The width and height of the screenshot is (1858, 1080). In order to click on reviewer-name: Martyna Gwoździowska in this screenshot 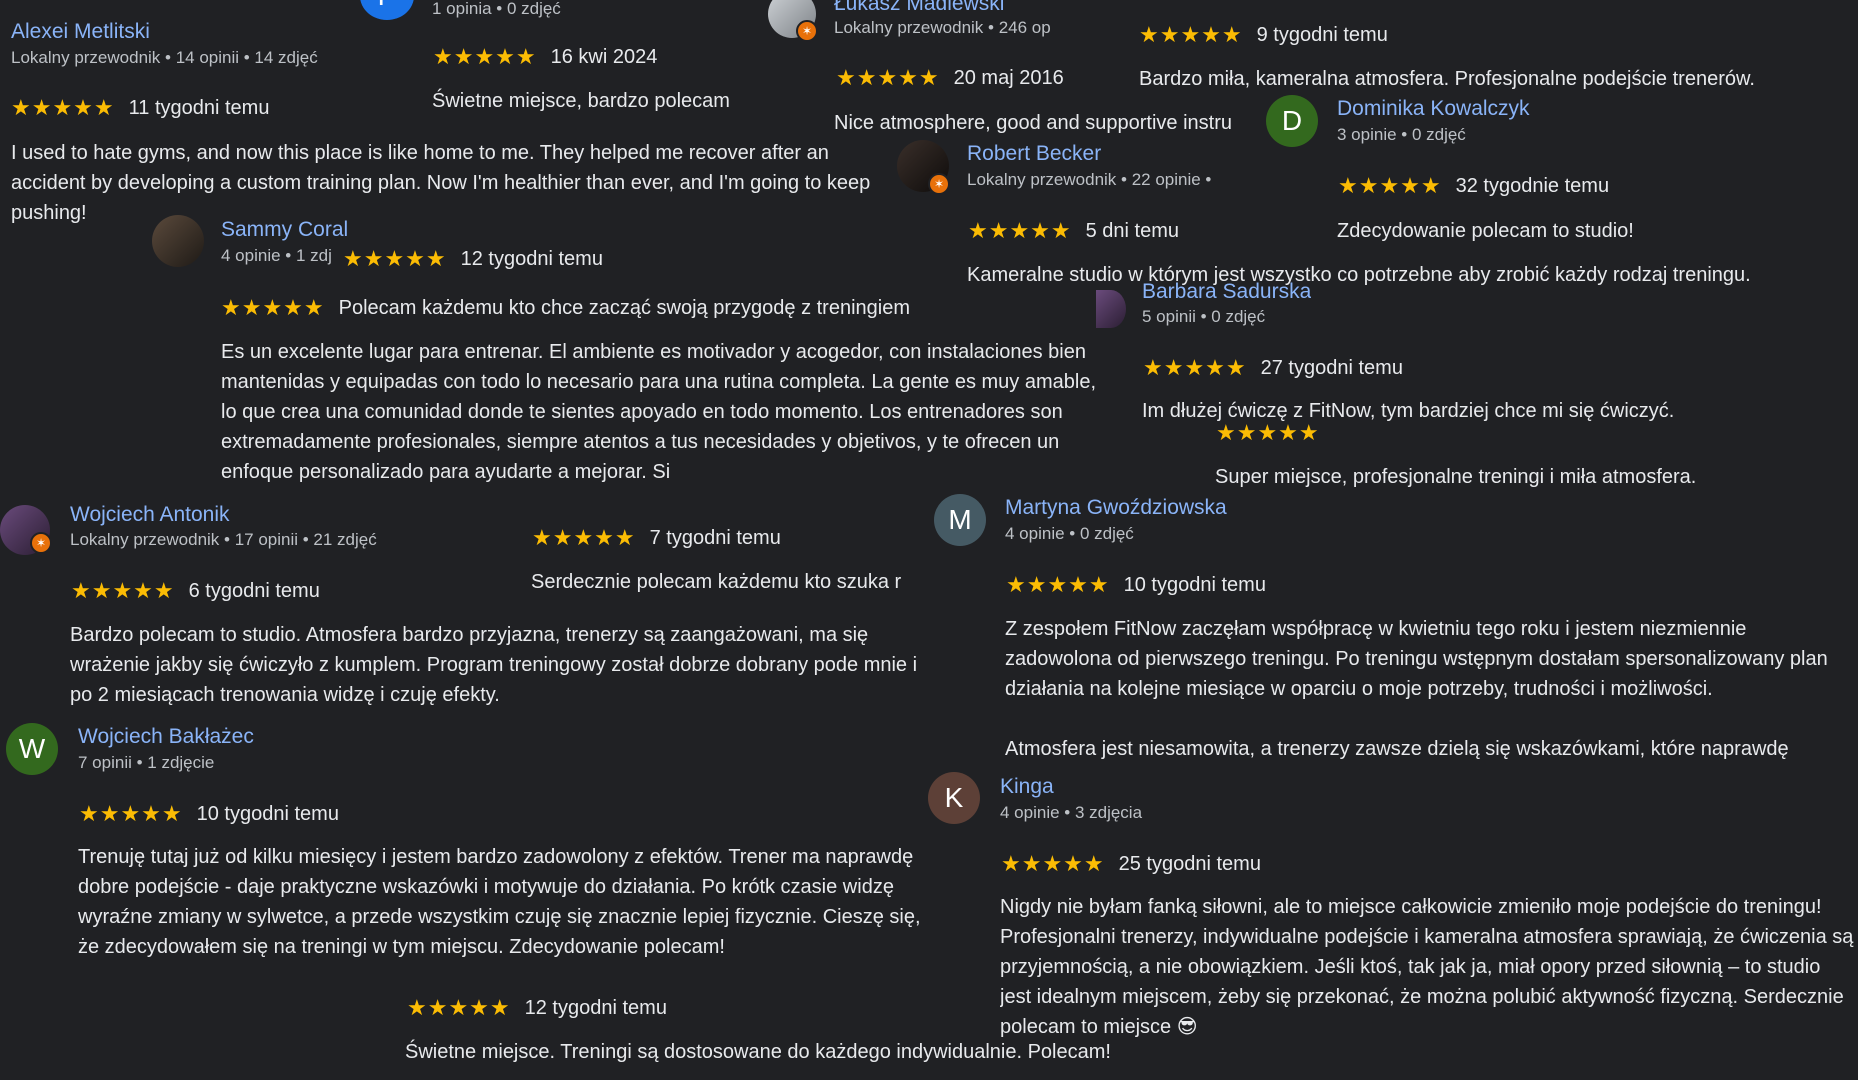, I will do `click(1116, 508)`.